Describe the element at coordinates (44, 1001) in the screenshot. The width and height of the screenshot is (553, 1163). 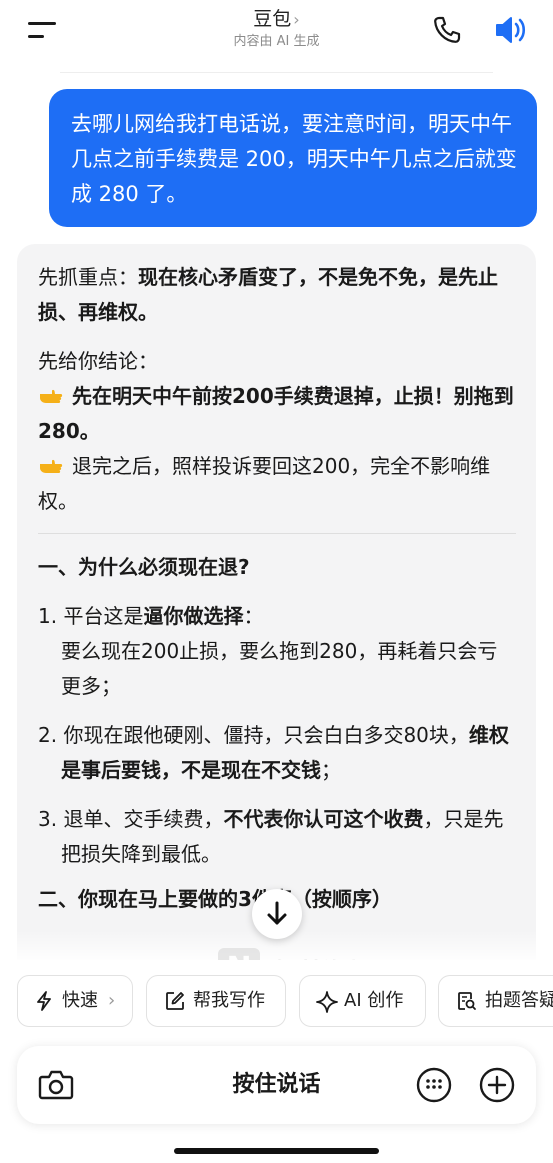
I see `lightning-icon` at that location.